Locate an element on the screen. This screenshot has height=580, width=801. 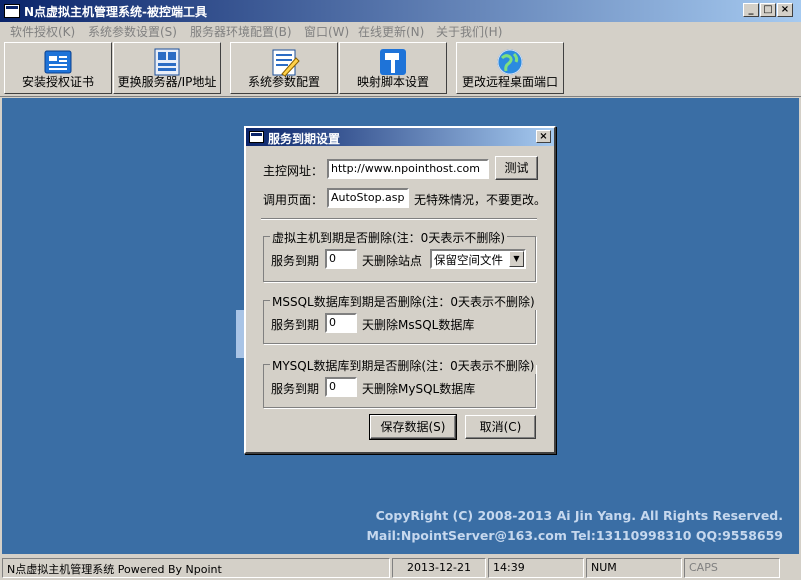
menu-online-update: 在线更新(N) is located at coordinates (391, 31).